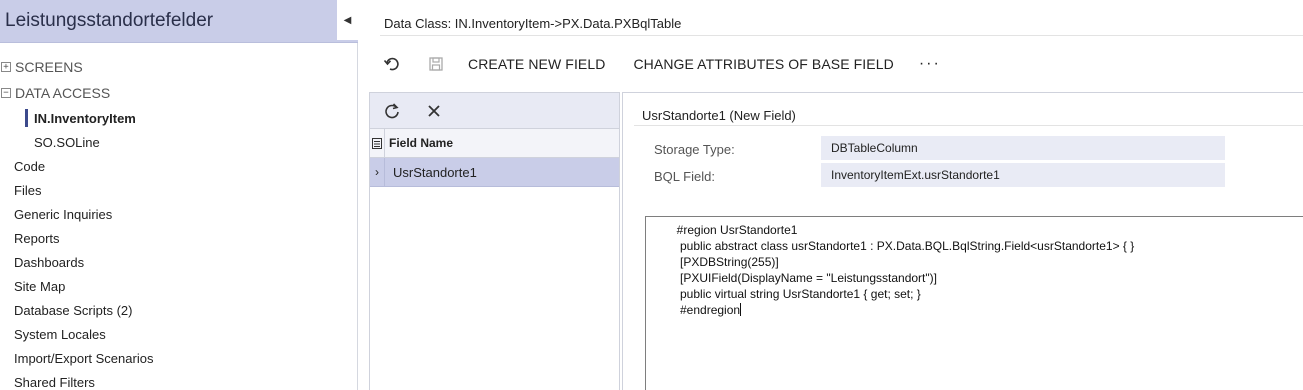 The height and width of the screenshot is (390, 1303). What do you see at coordinates (109, 20) in the screenshot?
I see `project-title: Leistungsstandortefelder` at bounding box center [109, 20].